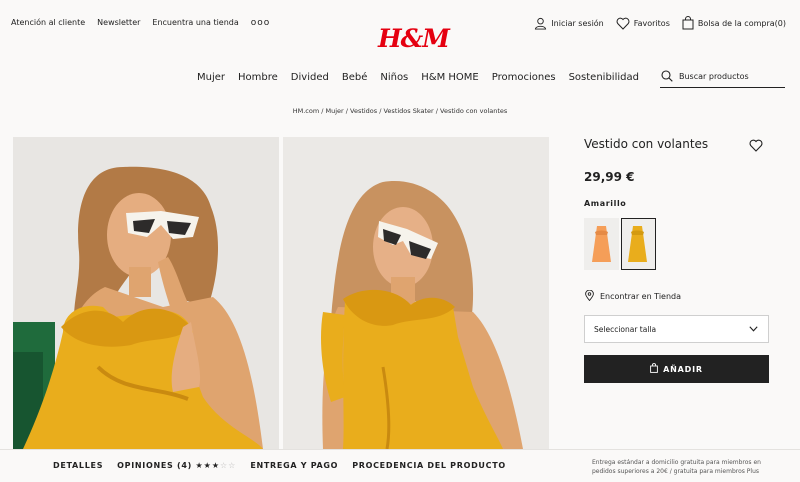 The image size is (800, 482). What do you see at coordinates (609, 177) in the screenshot?
I see `product-price: 29,99 €` at bounding box center [609, 177].